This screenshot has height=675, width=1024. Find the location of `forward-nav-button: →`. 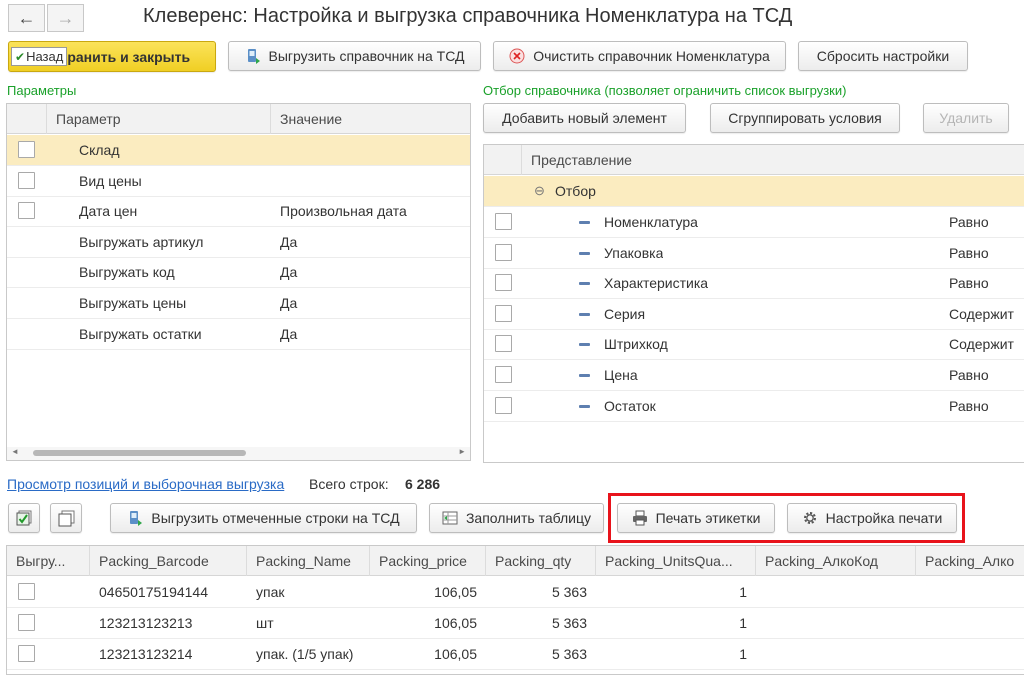

forward-nav-button: → is located at coordinates (65, 18).